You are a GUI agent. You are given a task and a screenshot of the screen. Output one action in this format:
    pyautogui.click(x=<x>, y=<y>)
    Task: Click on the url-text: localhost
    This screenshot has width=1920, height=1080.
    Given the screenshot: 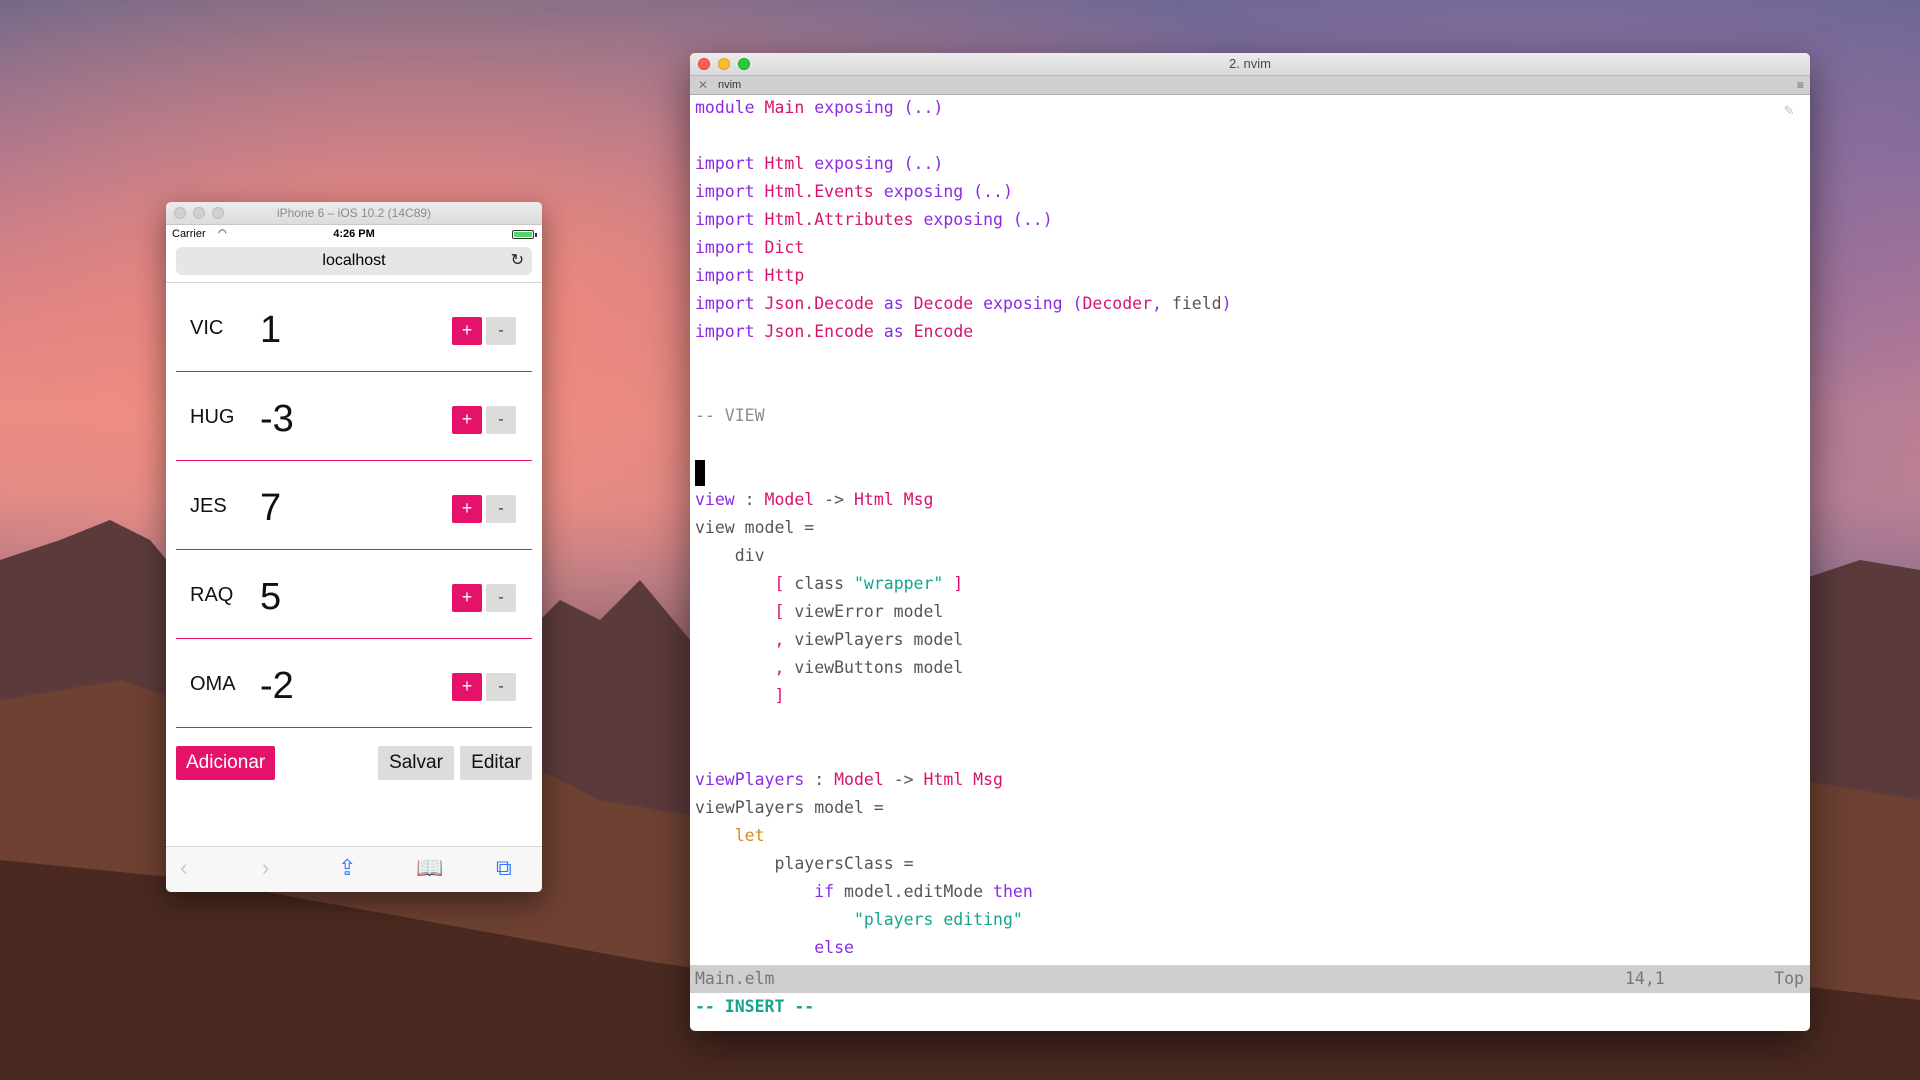 What is the action you would take?
    pyautogui.click(x=354, y=260)
    